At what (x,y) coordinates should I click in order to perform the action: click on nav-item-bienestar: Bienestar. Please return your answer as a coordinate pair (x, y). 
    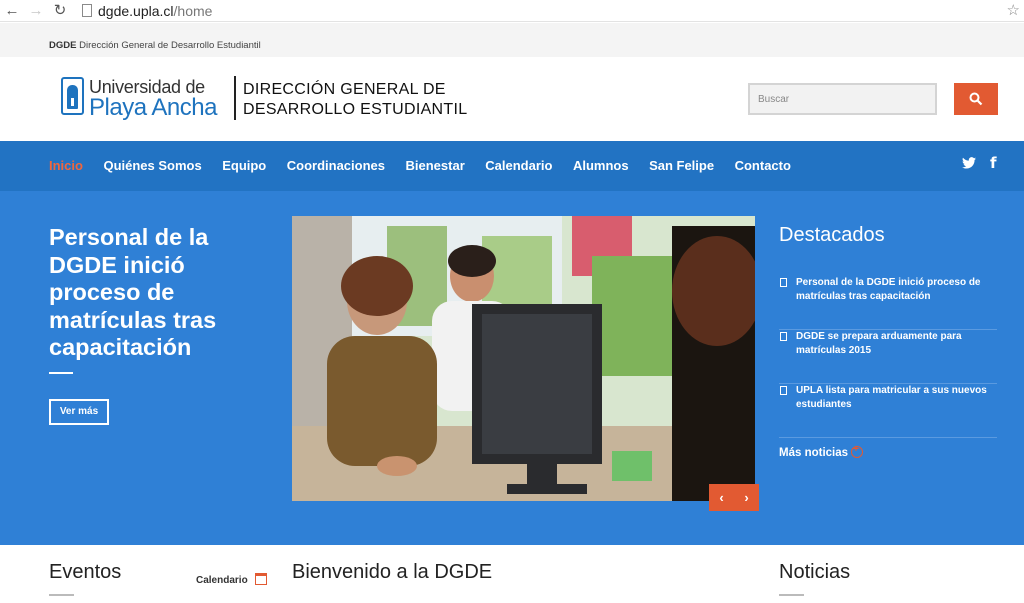
    Looking at the image, I should click on (435, 165).